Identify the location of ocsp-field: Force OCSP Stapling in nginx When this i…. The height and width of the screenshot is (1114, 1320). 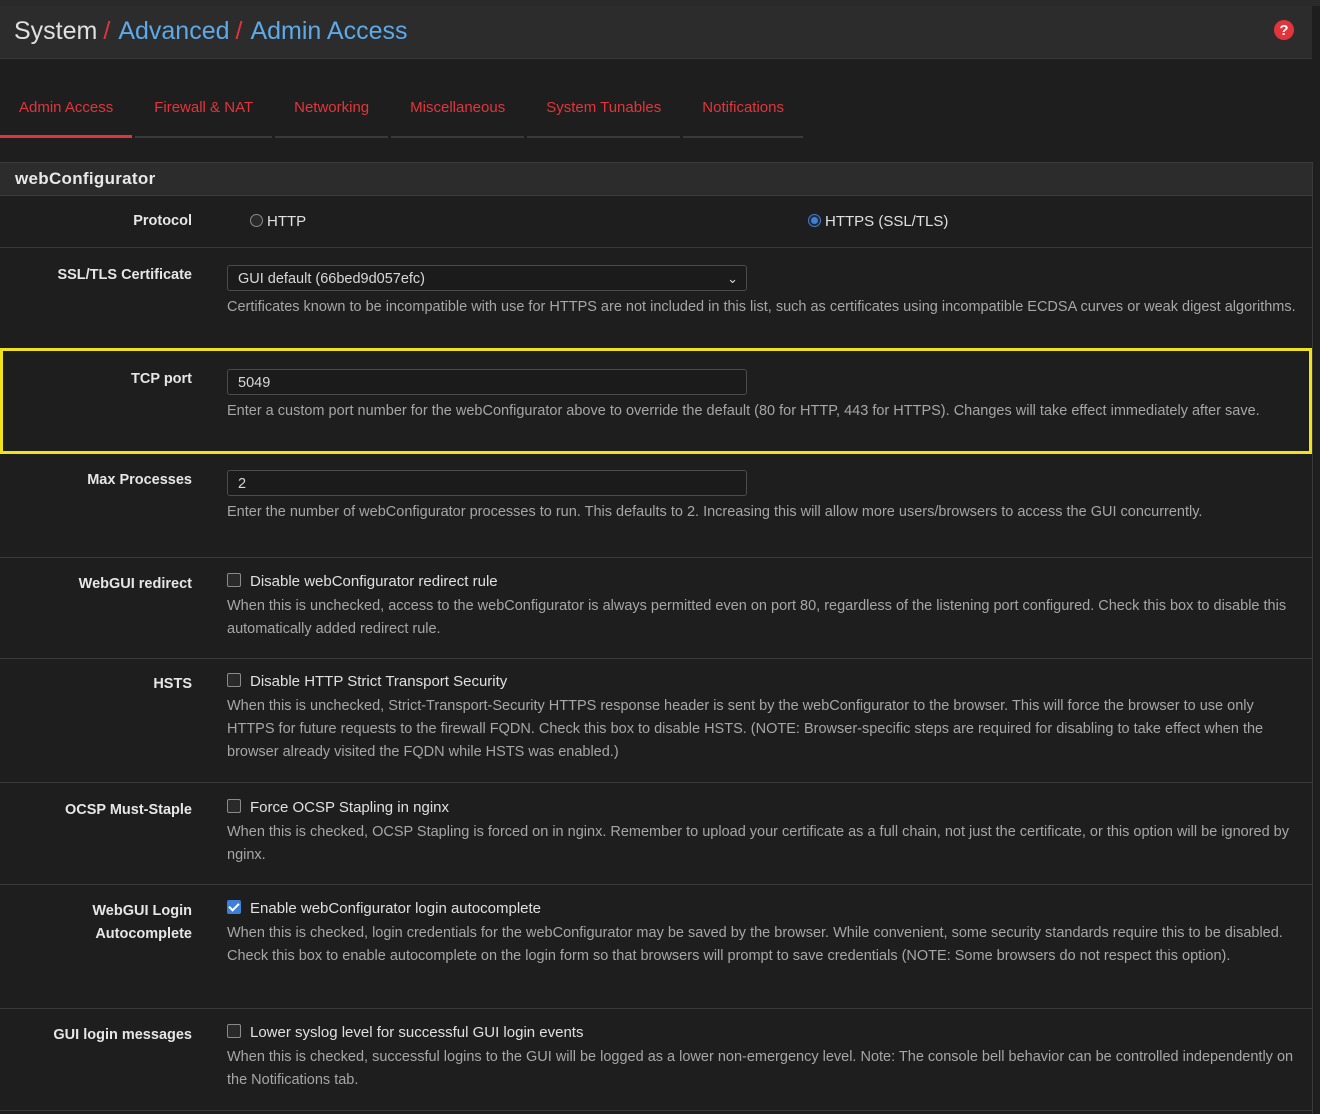
(765, 833).